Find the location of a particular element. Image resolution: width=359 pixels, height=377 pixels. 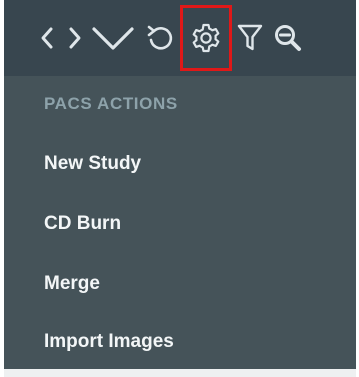

undo-button is located at coordinates (160, 38).